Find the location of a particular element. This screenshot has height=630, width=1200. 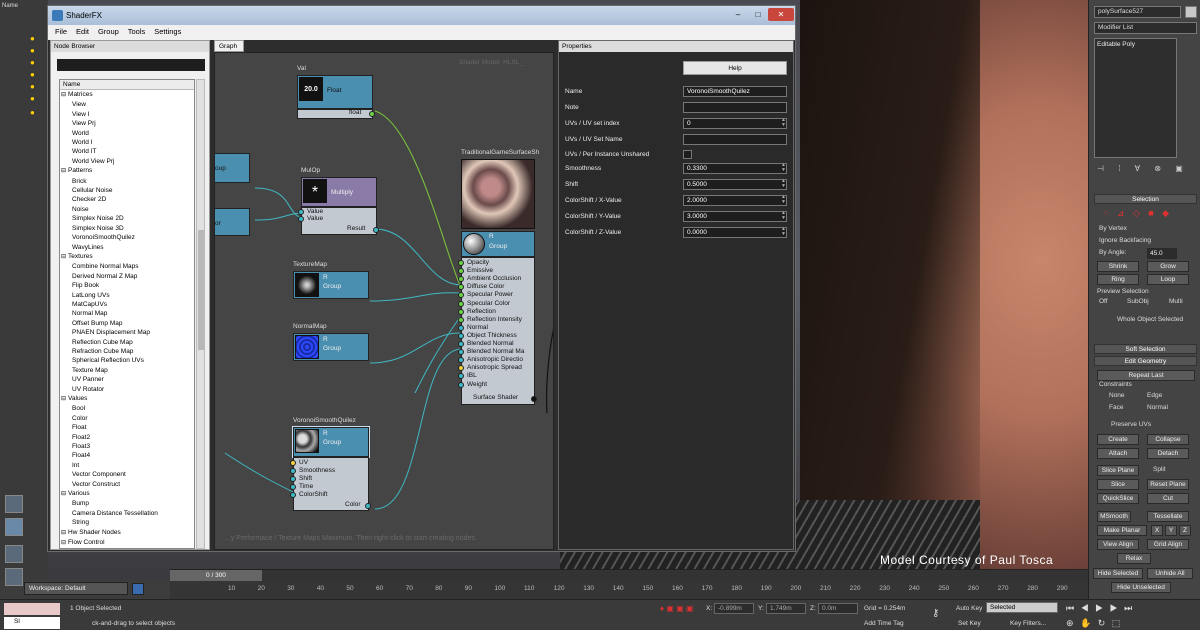

split-checkbox: Split is located at coordinates (1159, 469).